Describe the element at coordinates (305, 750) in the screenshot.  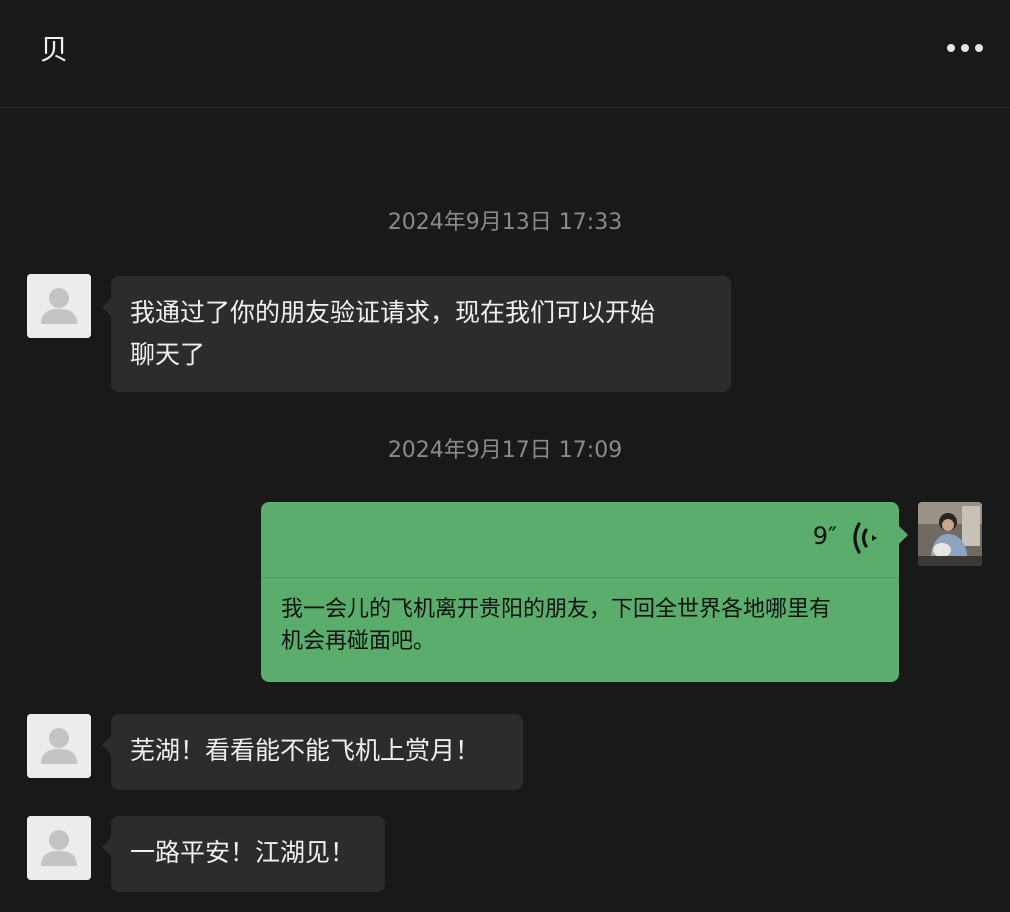
I see `message-text: 芜湖！看看能不能飞机上赏月！` at that location.